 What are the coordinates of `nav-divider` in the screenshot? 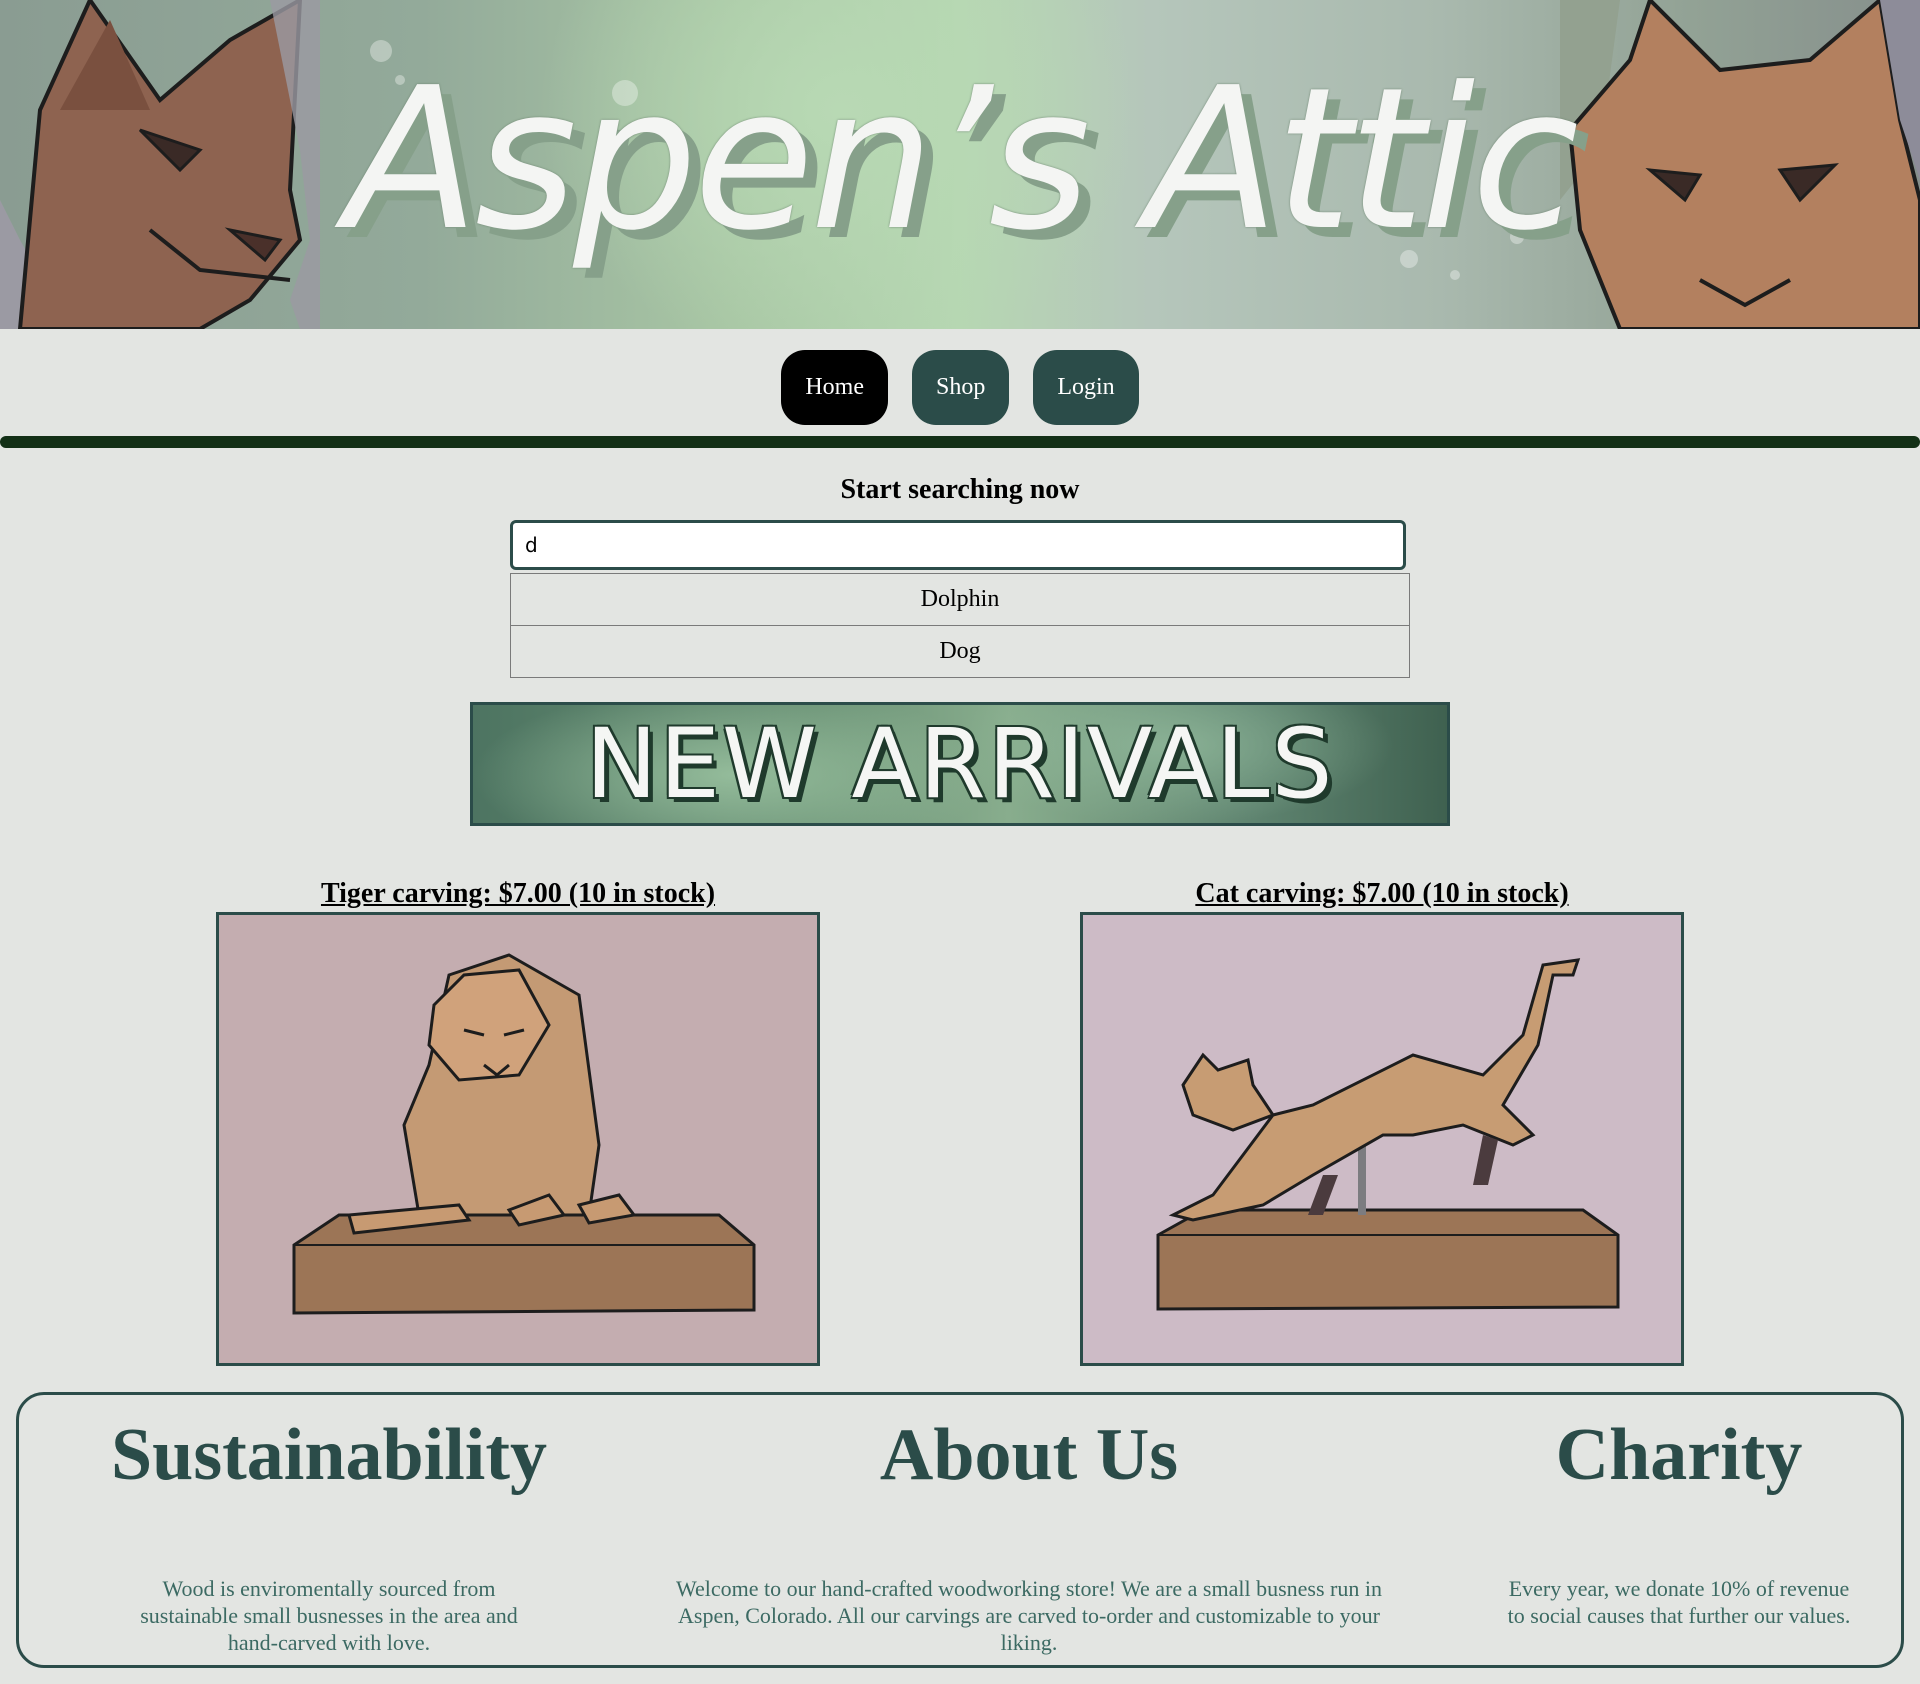 It's located at (960, 442).